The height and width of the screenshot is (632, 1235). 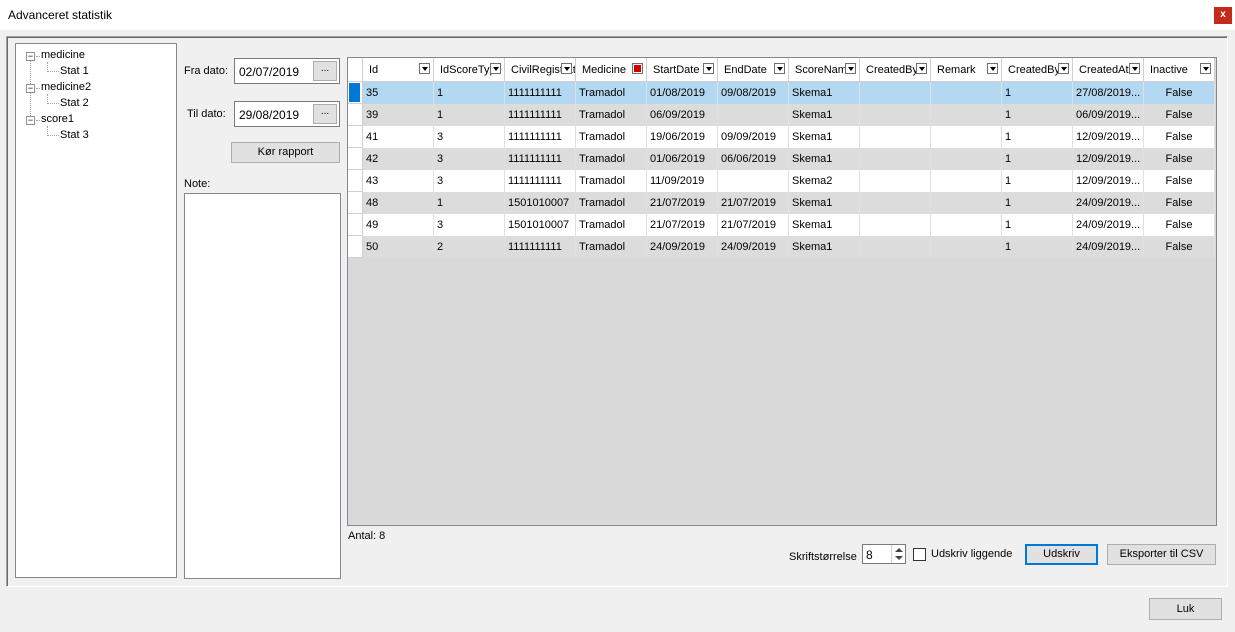 What do you see at coordinates (1108, 70) in the screenshot?
I see `column-header: CreatedAt` at bounding box center [1108, 70].